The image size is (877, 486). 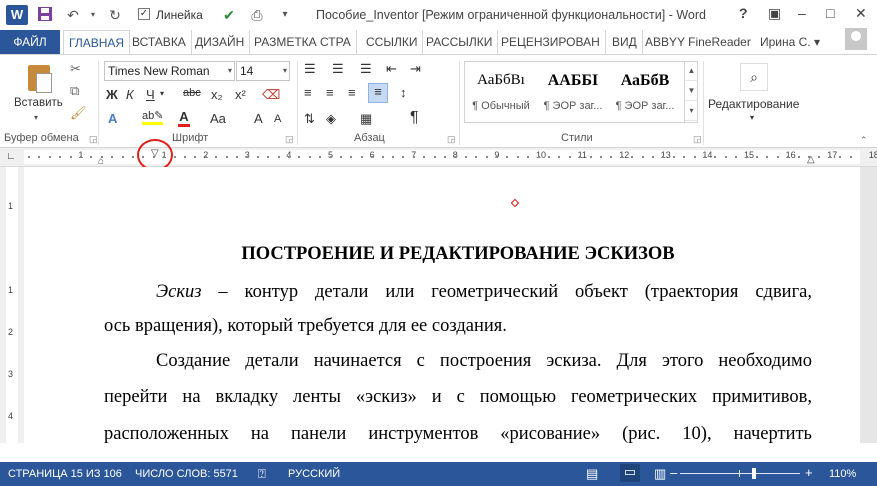 I want to click on print-preview-icon: ⎙, so click(x=257, y=15).